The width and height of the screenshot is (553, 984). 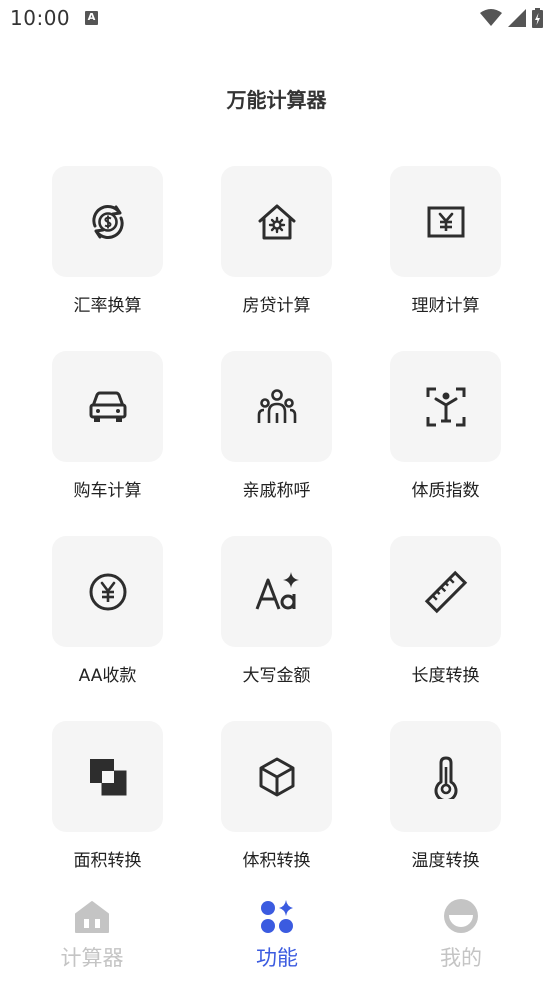 What do you see at coordinates (276, 491) in the screenshot?
I see `feature-label: 亲戚称呼` at bounding box center [276, 491].